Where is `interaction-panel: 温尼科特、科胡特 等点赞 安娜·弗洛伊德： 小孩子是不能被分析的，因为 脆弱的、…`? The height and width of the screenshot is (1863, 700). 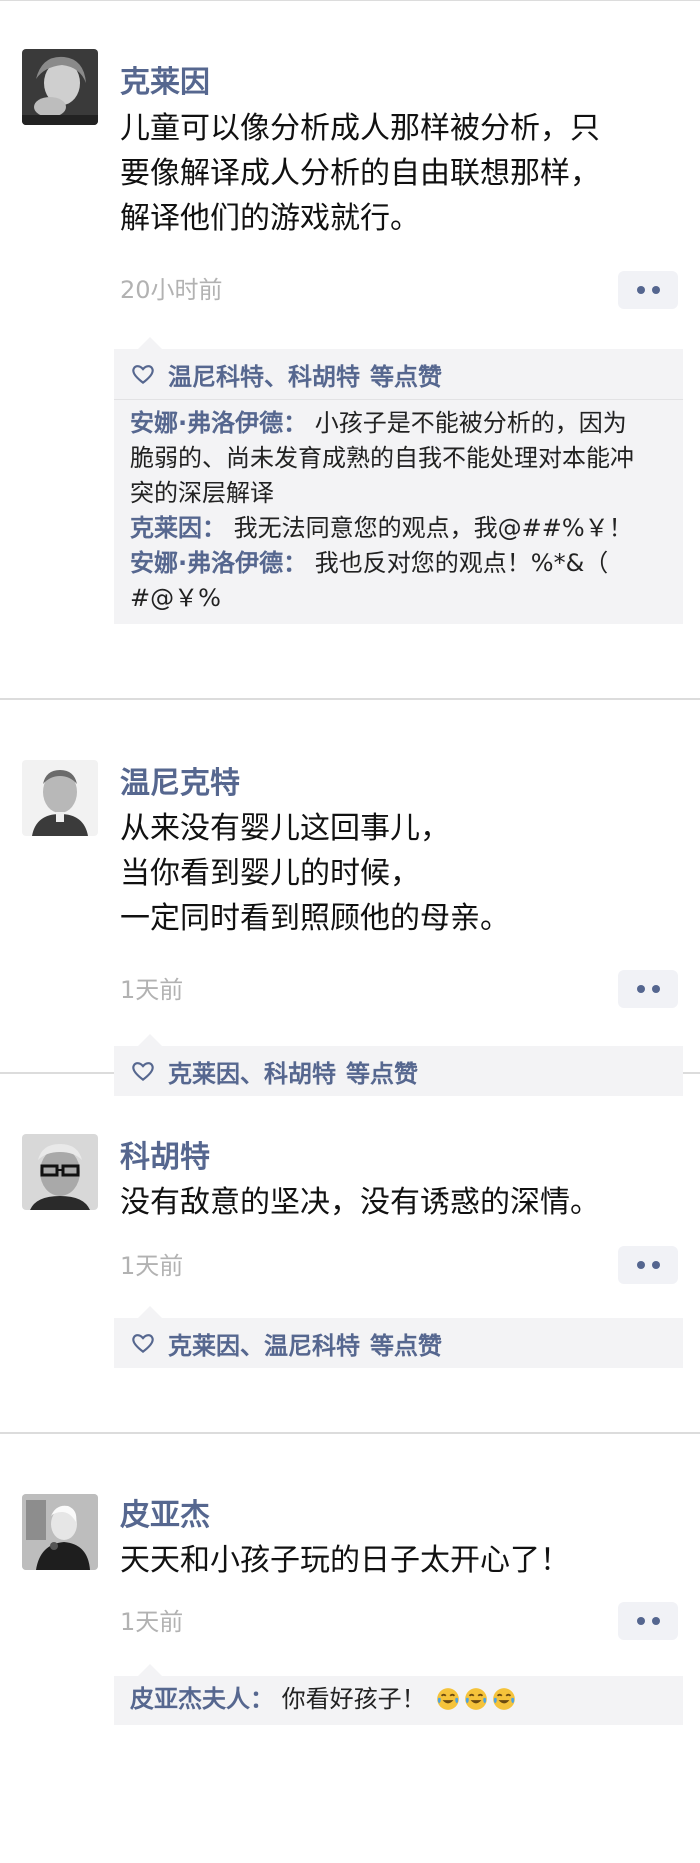
interaction-panel: 温尼科特、科胡特 等点赞 安娜·弗洛伊德： 小孩子是不能被分析的，因为 脆弱的、… is located at coordinates (398, 480).